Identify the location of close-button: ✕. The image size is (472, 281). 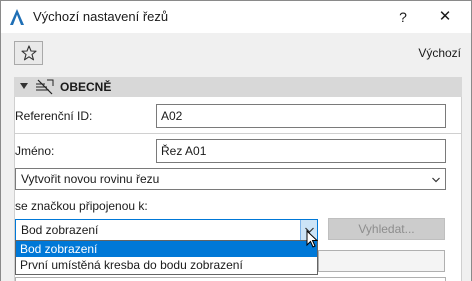
(445, 17).